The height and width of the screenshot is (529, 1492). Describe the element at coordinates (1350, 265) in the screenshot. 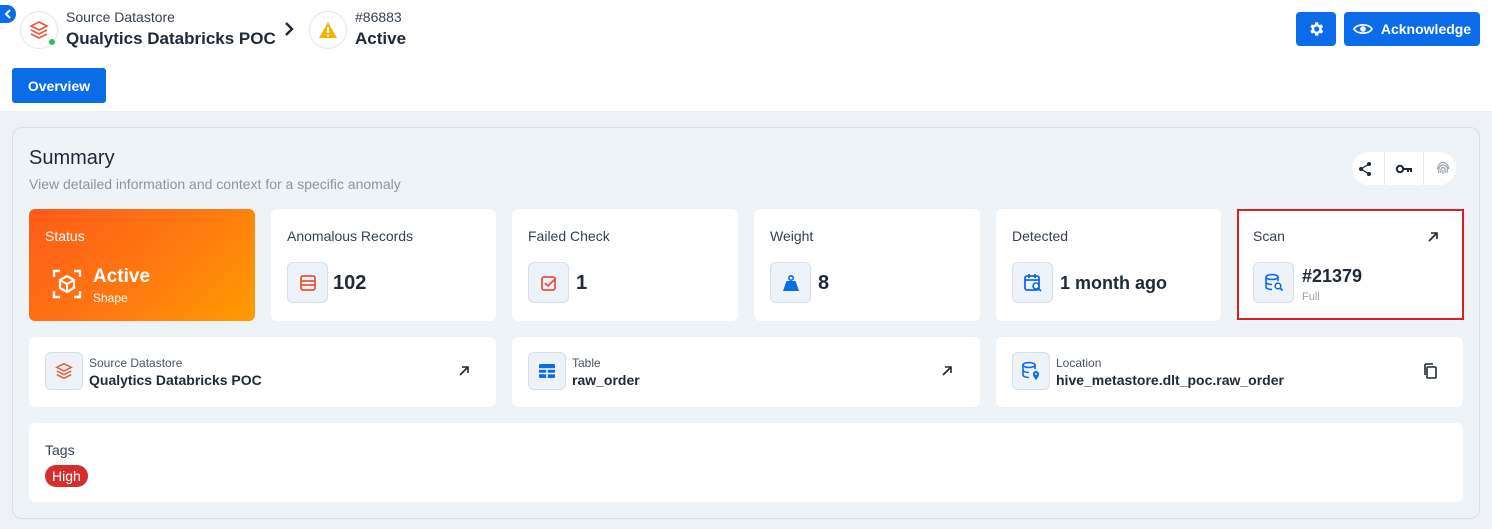

I see `scan-card: Scan #21379 Full` at that location.